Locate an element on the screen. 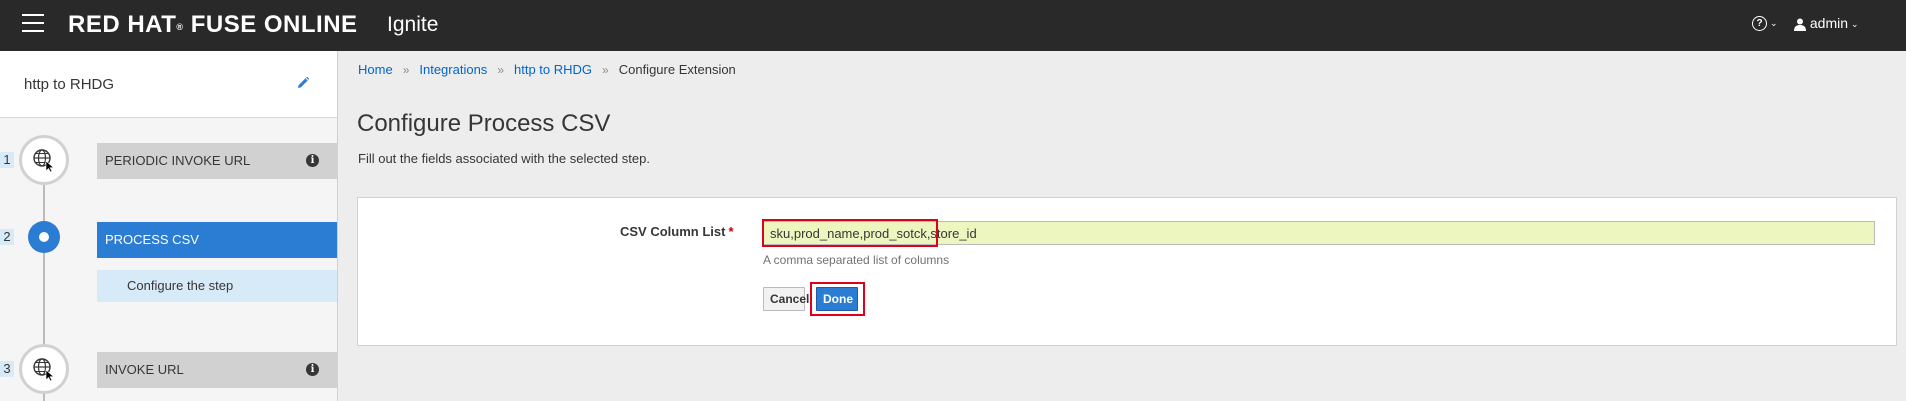 This screenshot has width=1906, height=401. hamburger-menu-icon is located at coordinates (33, 24).